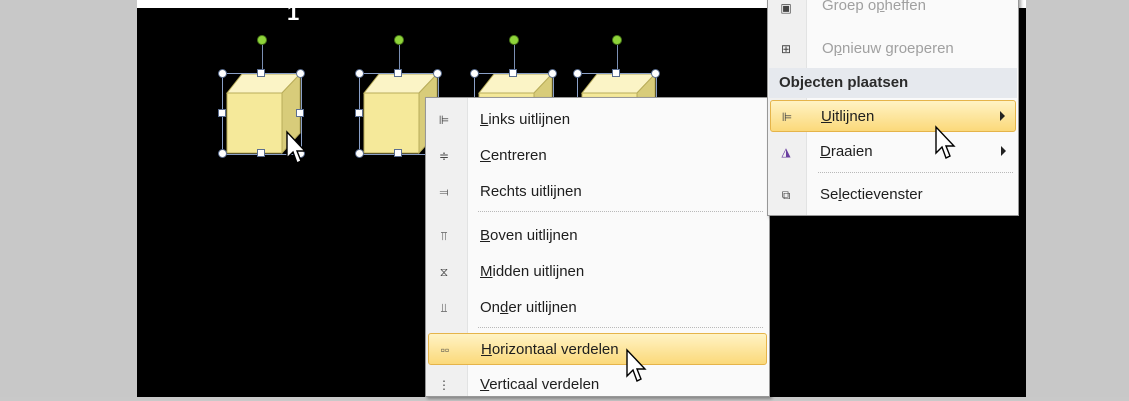 Image resolution: width=1129 pixels, height=401 pixels. Describe the element at coordinates (68, 198) in the screenshot. I see `workspace-left` at that location.